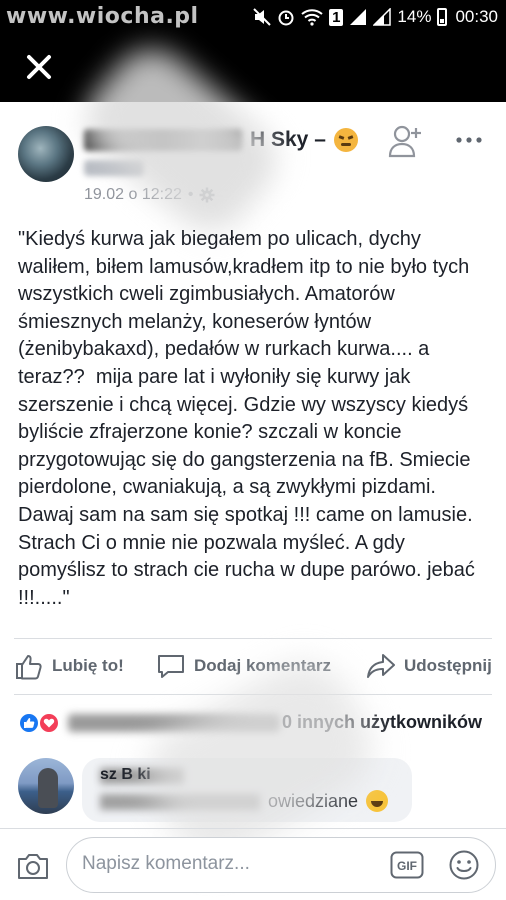 The height and width of the screenshot is (900, 506). I want to click on more-options-icon, so click(469, 140).